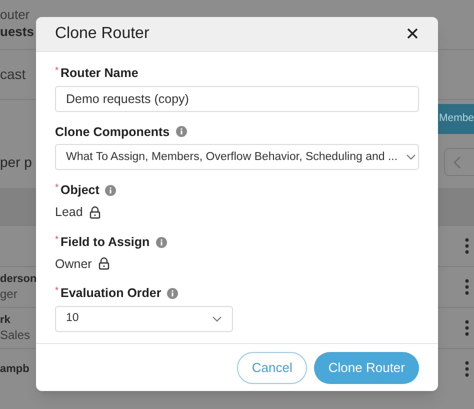  I want to click on table-cell-text: ger, so click(9, 294).